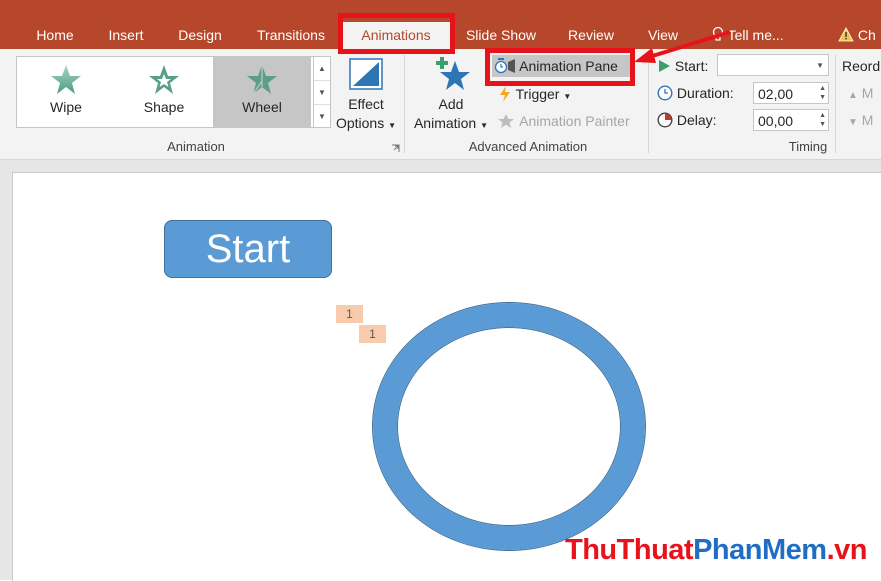 This screenshot has height=581, width=881. I want to click on delay-label-row: Delay:, so click(687, 120).